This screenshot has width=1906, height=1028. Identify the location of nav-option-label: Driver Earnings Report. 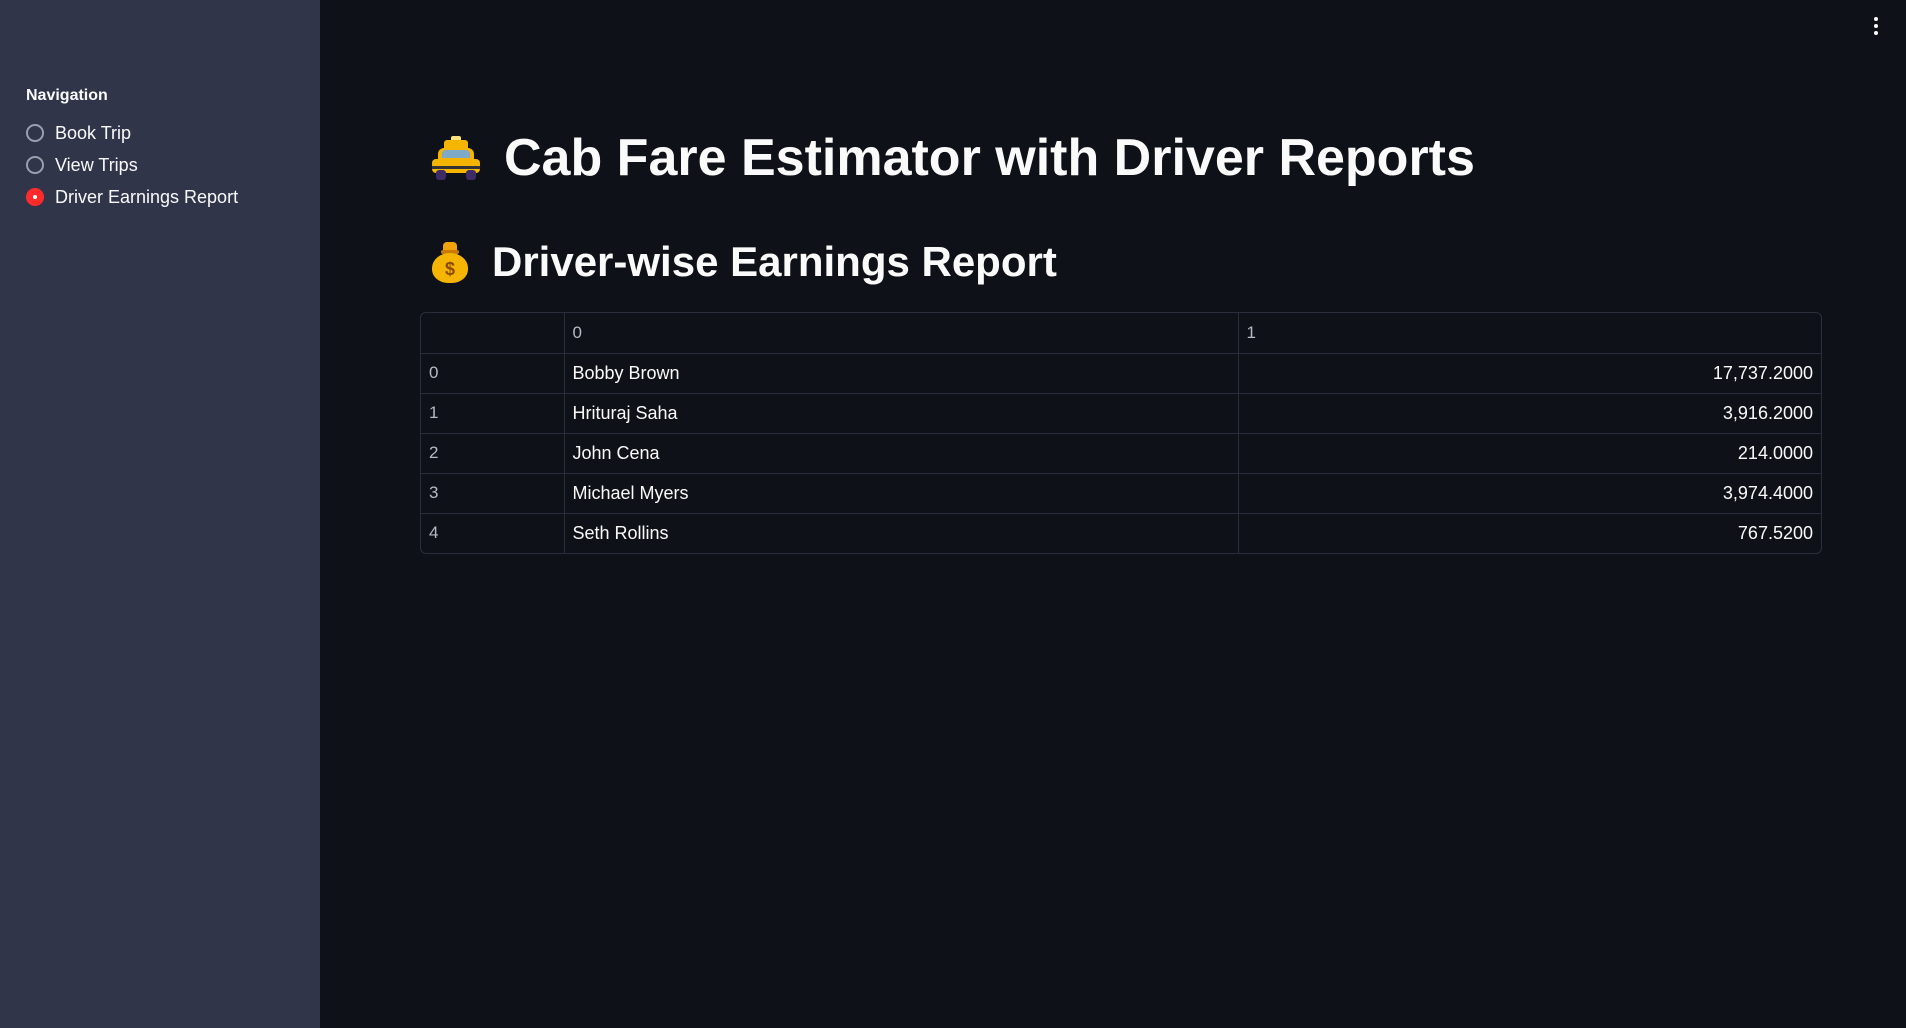
(147, 196).